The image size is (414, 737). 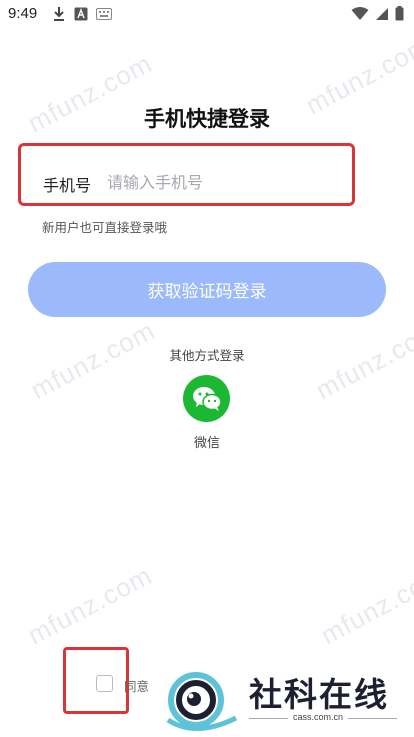 What do you see at coordinates (217, 182) in the screenshot?
I see `phone-input` at bounding box center [217, 182].